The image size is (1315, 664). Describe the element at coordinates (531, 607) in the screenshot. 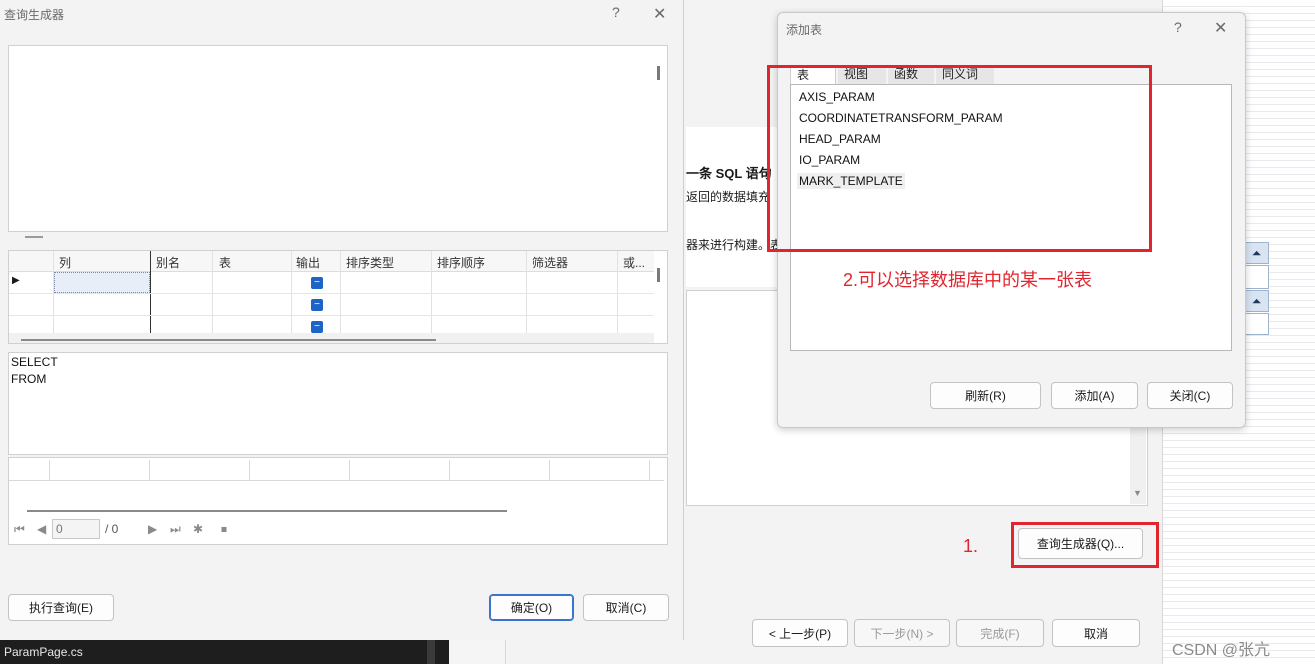

I see `ok-button: 确定(O)` at that location.